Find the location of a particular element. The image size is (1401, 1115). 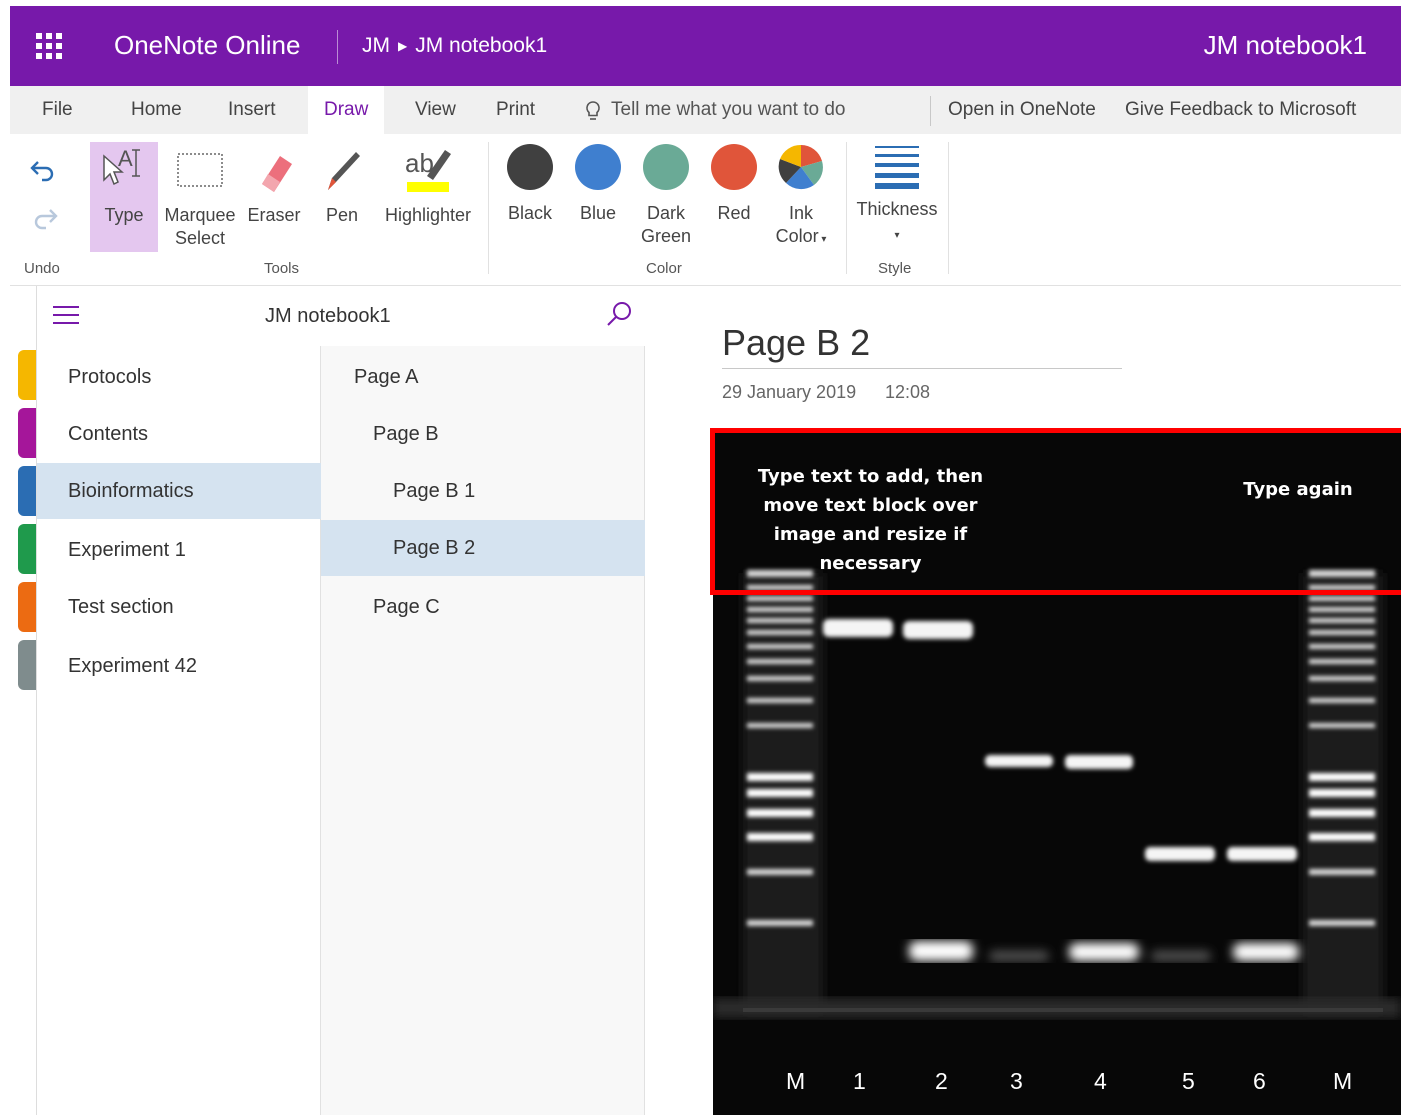

page-item-page-c: Page C is located at coordinates (483, 607).